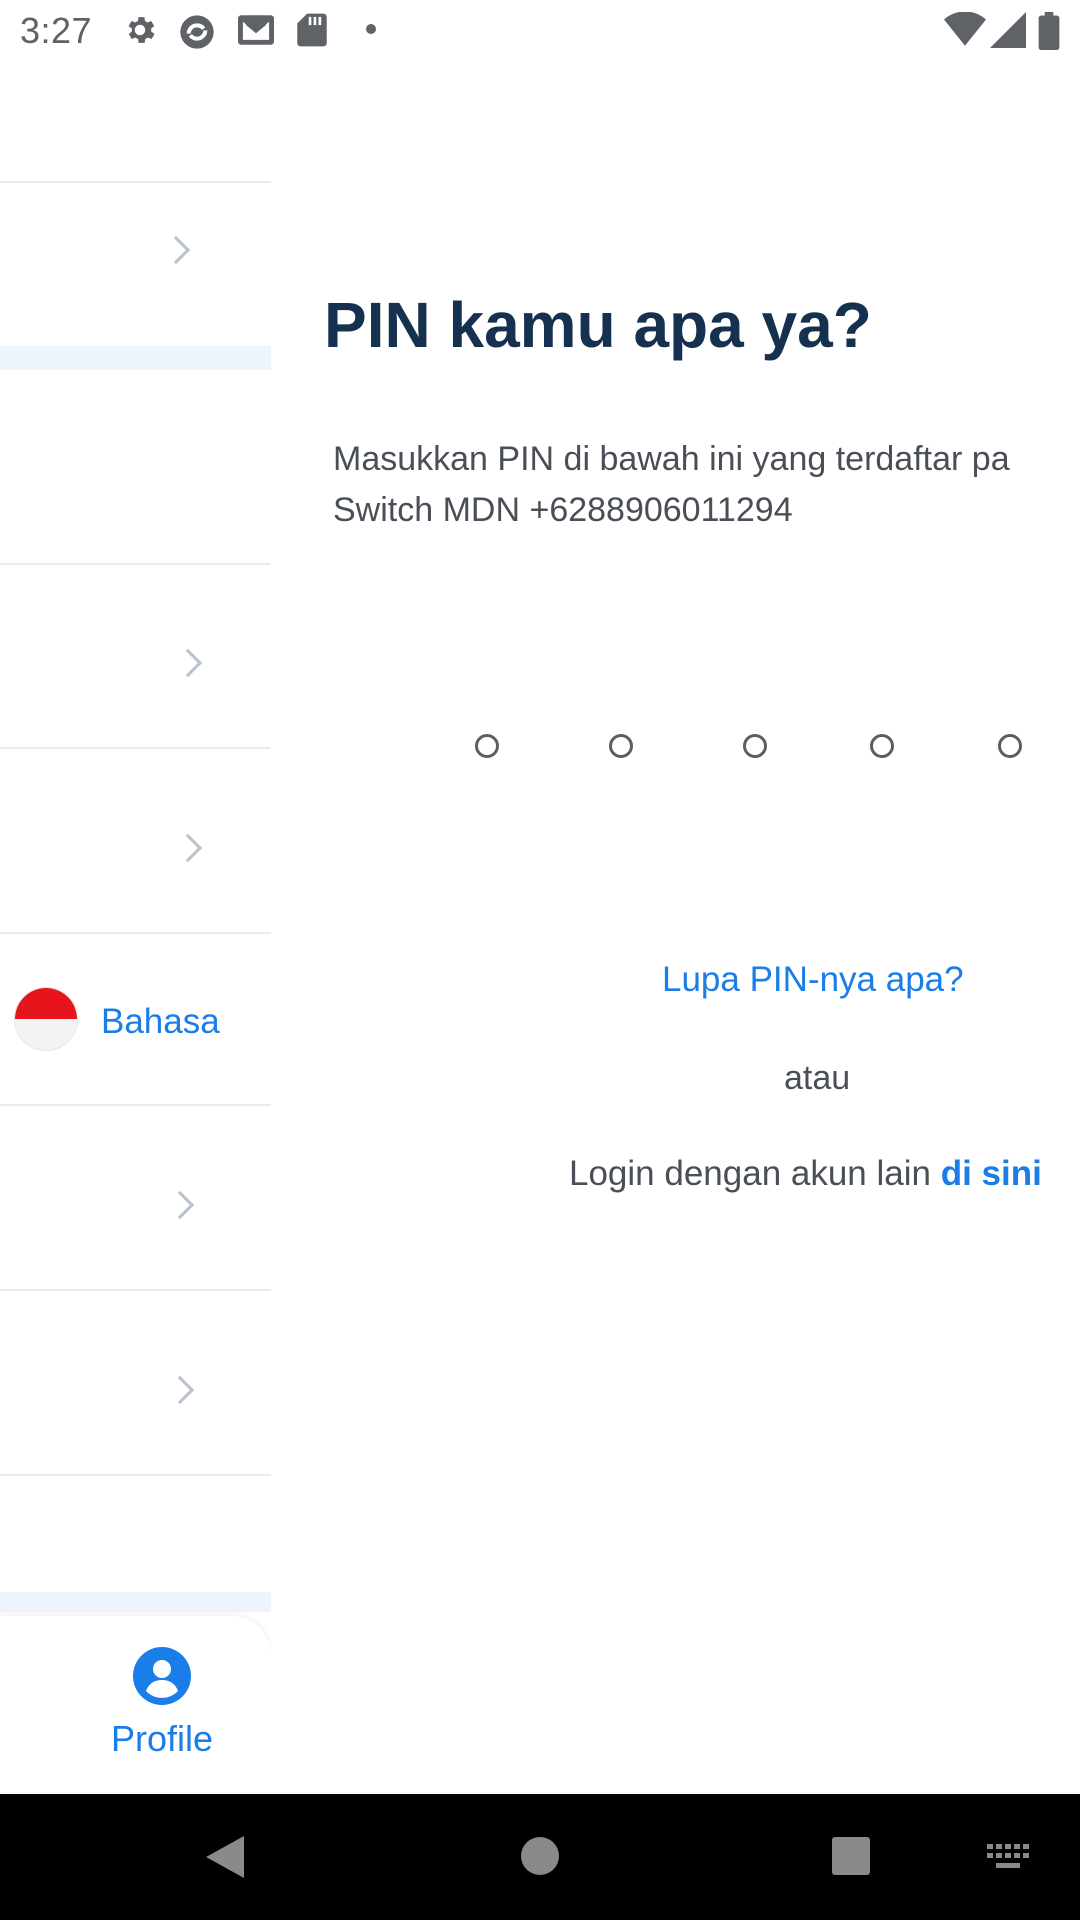  I want to click on tab-profile-label: Profile, so click(162, 1739).